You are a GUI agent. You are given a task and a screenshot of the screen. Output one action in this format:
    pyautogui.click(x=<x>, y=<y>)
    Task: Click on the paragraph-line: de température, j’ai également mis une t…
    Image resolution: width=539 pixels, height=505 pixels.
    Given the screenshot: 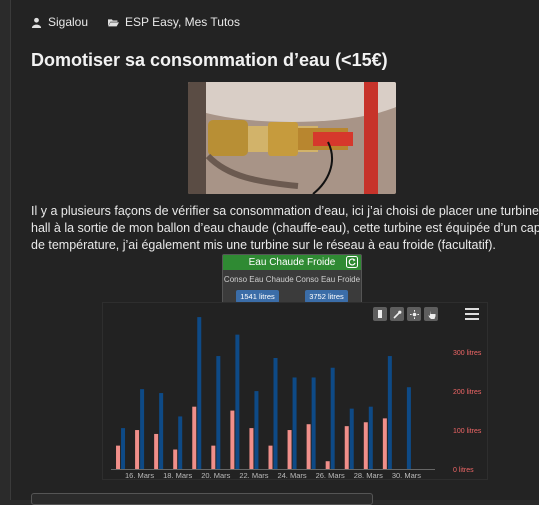 What is the action you would take?
    pyautogui.click(x=263, y=245)
    